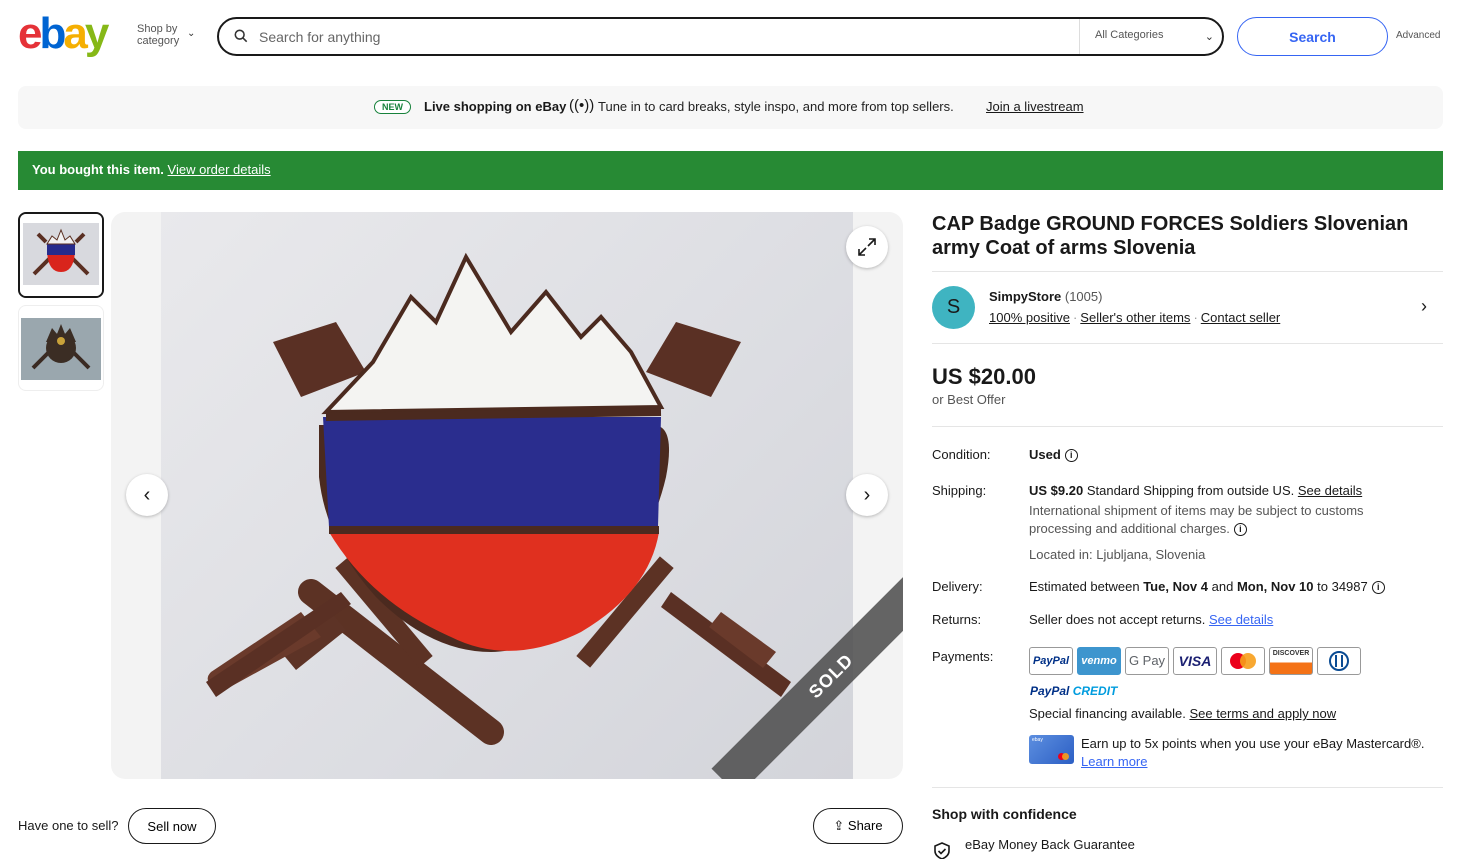 Image resolution: width=1458 pixels, height=859 pixels. Describe the element at coordinates (495, 106) in the screenshot. I see `promo-title: Live shopping on eBay` at that location.